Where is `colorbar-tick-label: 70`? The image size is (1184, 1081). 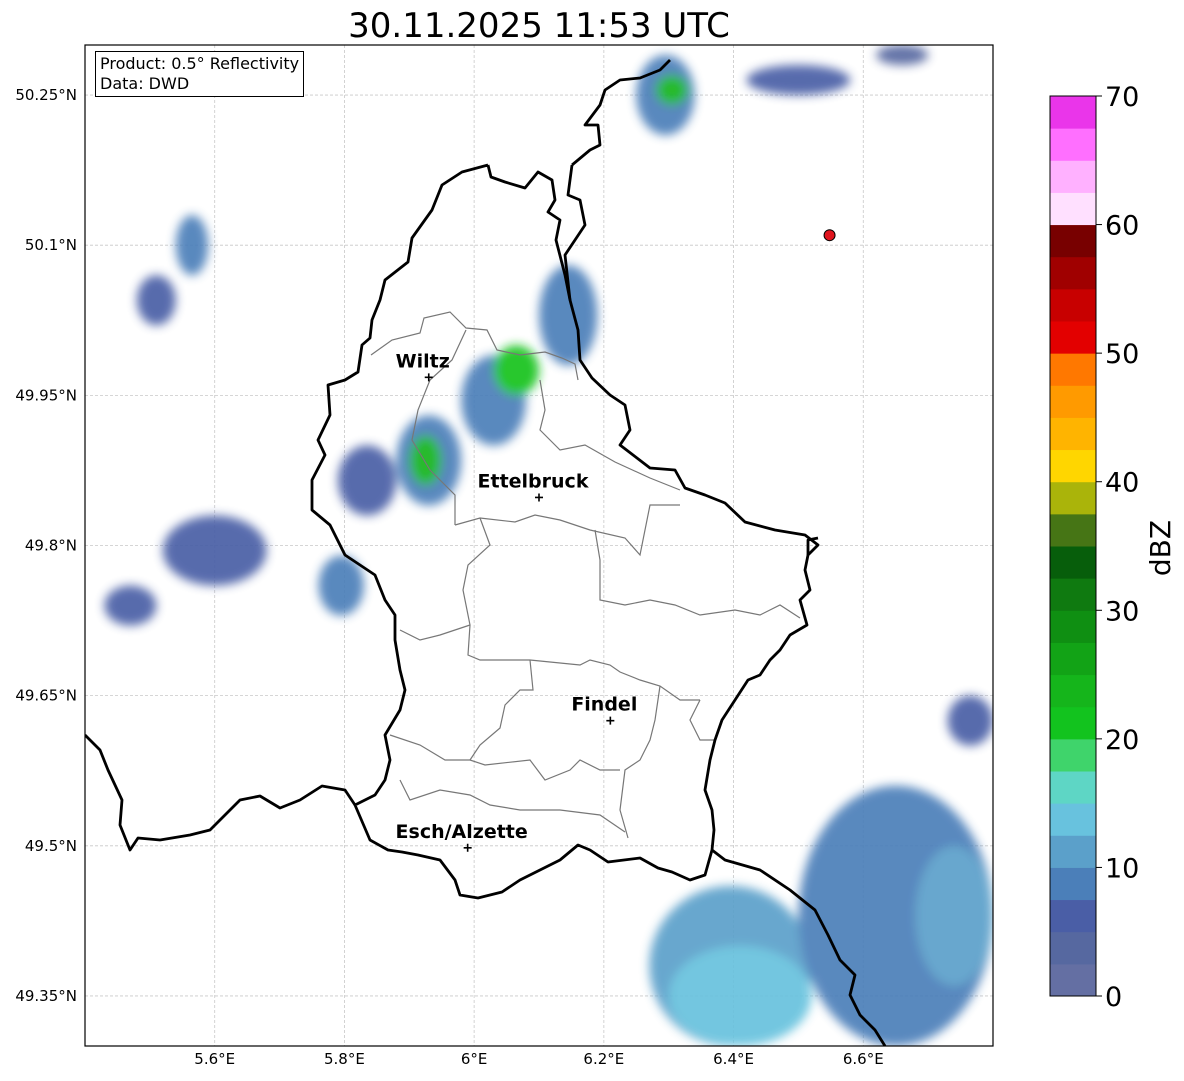
colorbar-tick-label: 70 is located at coordinates (1122, 97).